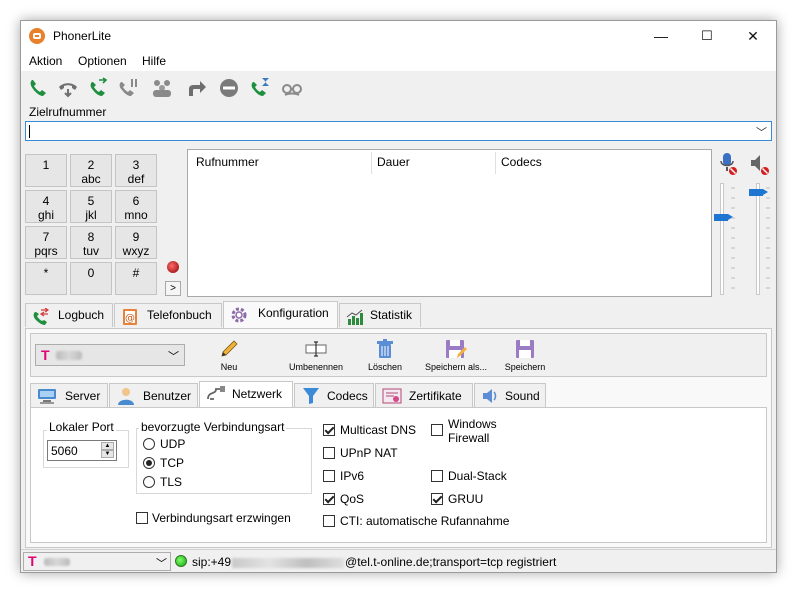  What do you see at coordinates (728, 164) in the screenshot?
I see `microphone-mute-icon` at bounding box center [728, 164].